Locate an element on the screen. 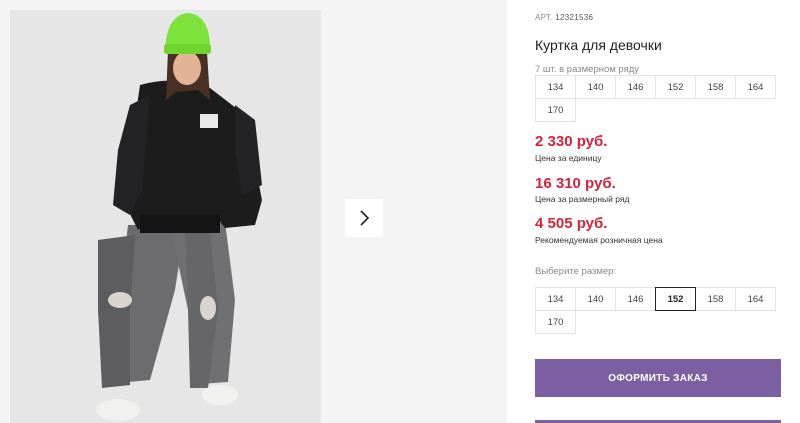 The width and height of the screenshot is (800, 423). size-select-label: Выберите размер: is located at coordinates (576, 271).